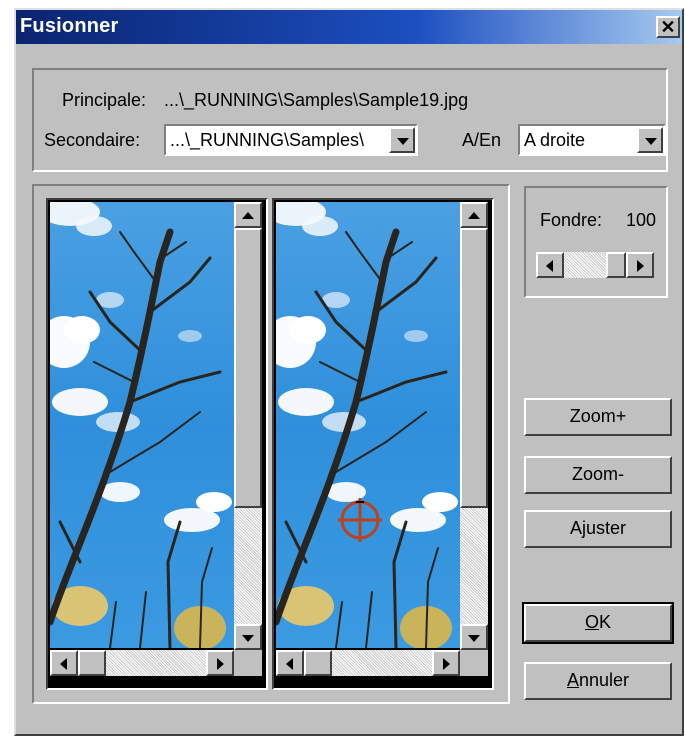 This screenshot has width=685, height=740. What do you see at coordinates (571, 220) in the screenshot?
I see `fondre-label: Fondre:` at bounding box center [571, 220].